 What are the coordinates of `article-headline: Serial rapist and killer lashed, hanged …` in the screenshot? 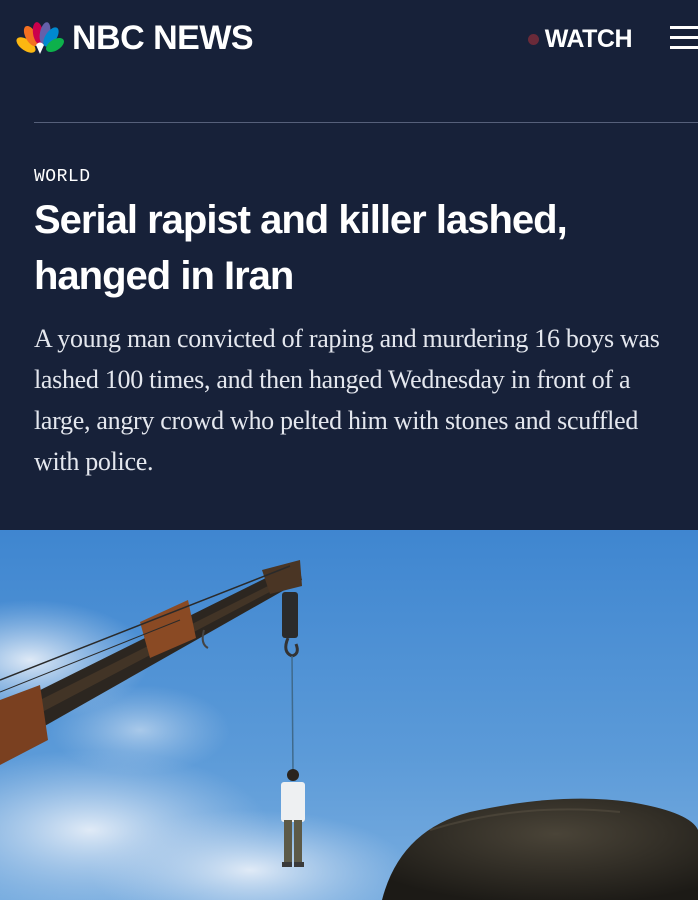 It's located at (301, 248).